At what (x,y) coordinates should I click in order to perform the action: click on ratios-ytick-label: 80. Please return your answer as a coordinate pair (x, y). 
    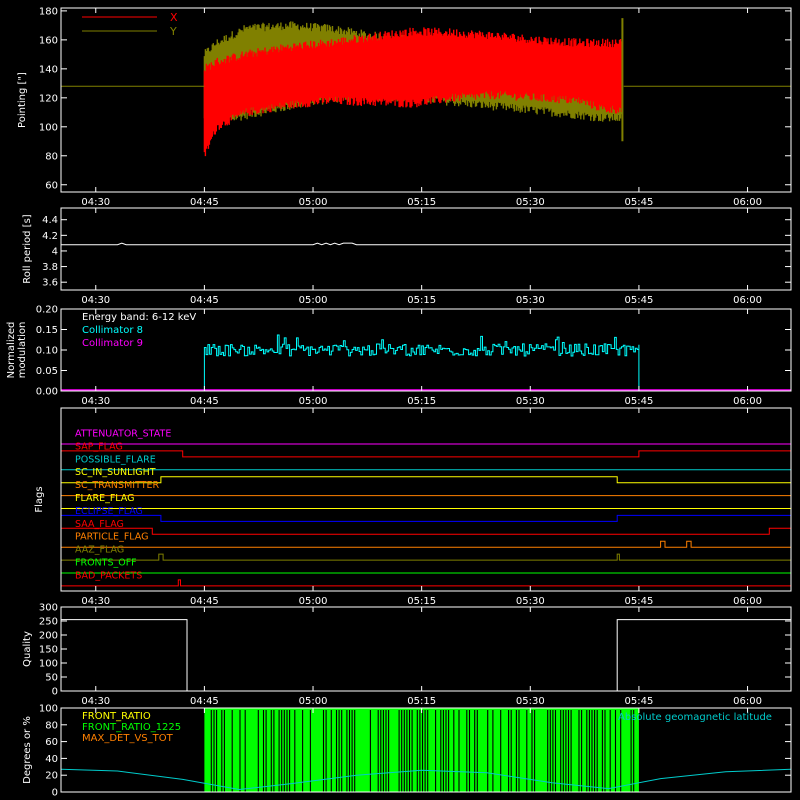
    Looking at the image, I should click on (51, 725).